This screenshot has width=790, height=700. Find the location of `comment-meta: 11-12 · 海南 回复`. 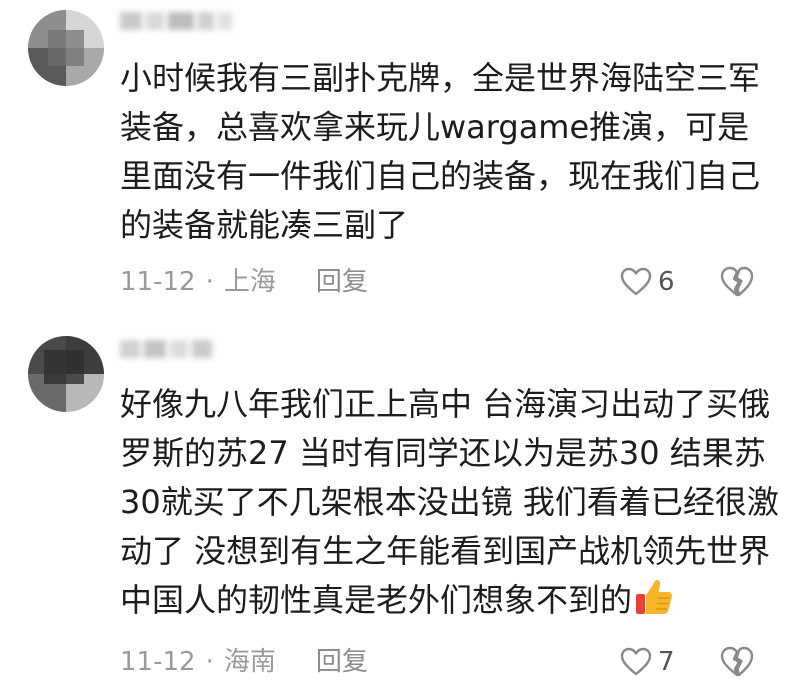

comment-meta: 11-12 · 海南 回复 is located at coordinates (244, 662).